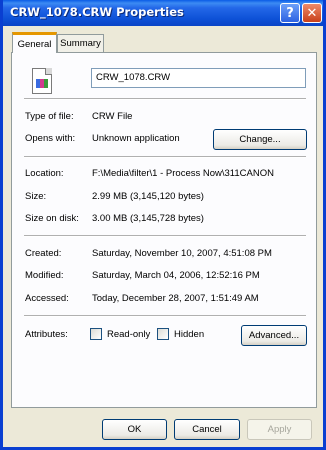 This screenshot has height=450, width=326. Describe the element at coordinates (182, 253) in the screenshot. I see `created-value: Saturday, November 10, 2007, 4:51:08 PM` at that location.